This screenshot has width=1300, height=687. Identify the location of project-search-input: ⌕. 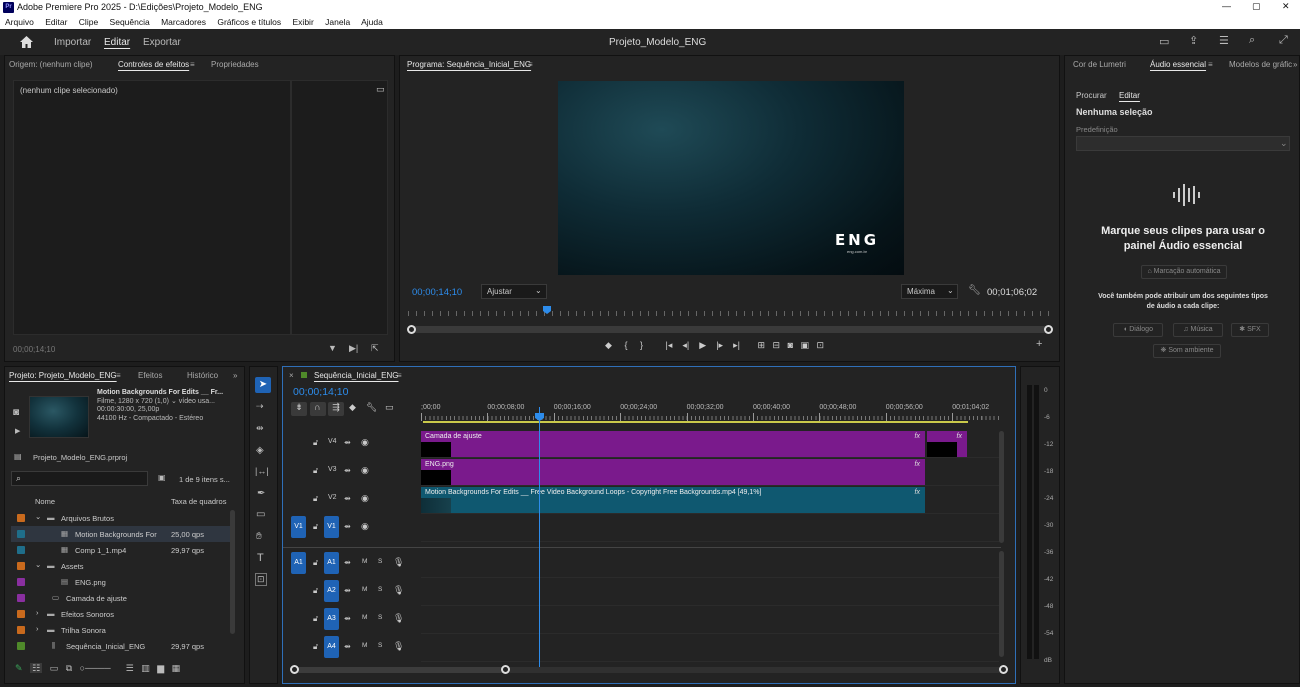
(79, 478).